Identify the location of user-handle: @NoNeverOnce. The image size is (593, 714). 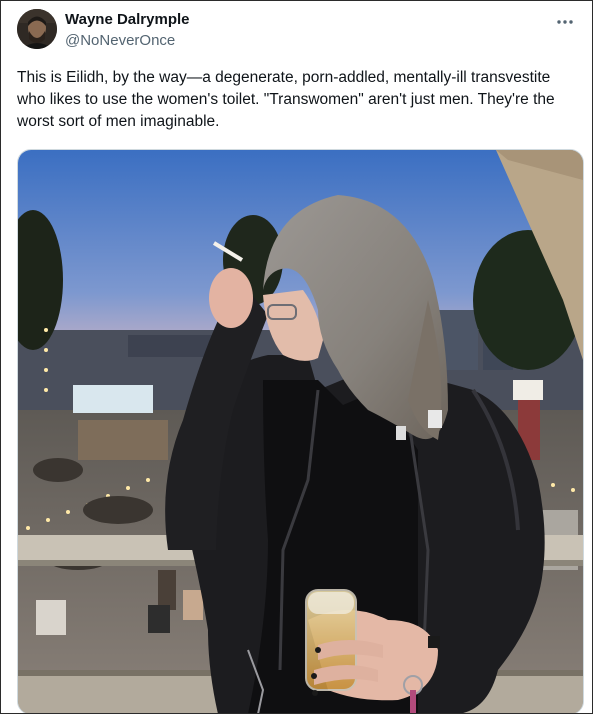
(127, 41).